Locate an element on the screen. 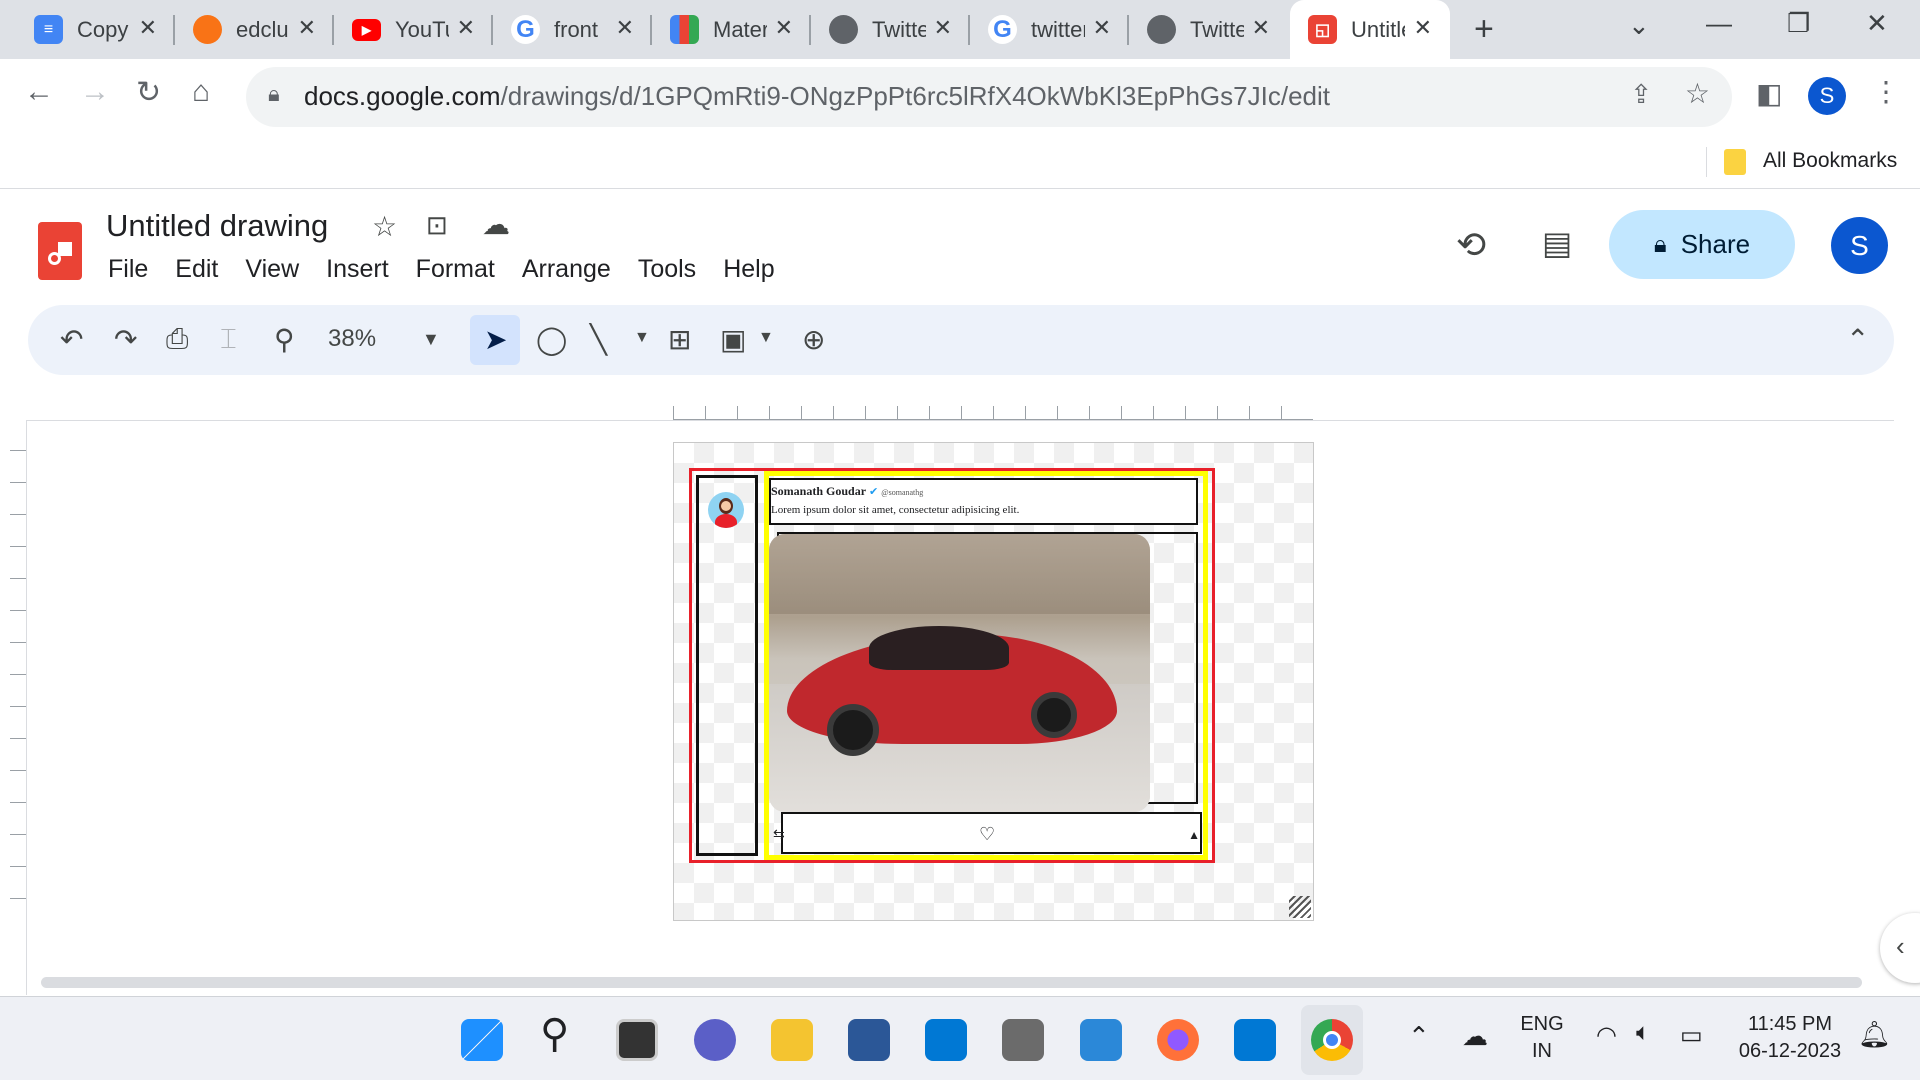  all-bookmarks-link: All Bookmarks is located at coordinates (1830, 161).